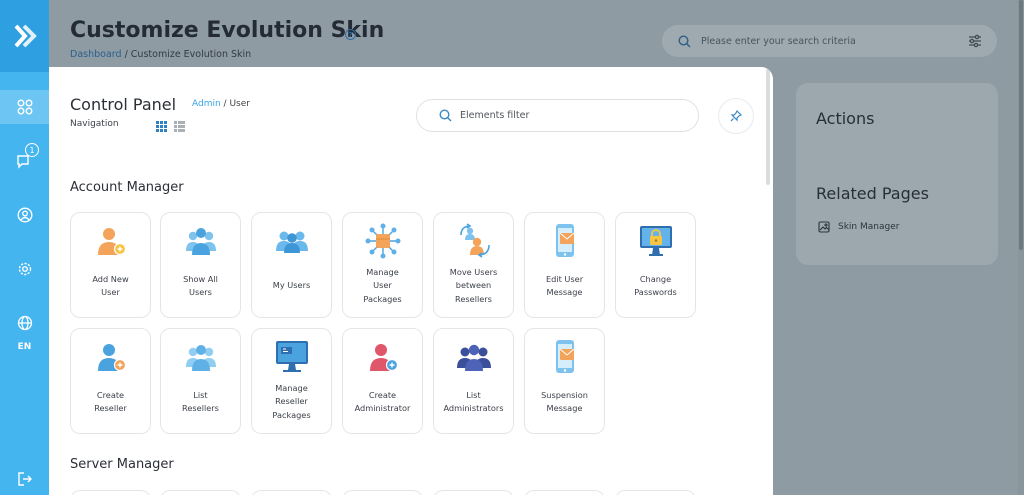 The width and height of the screenshot is (1024, 495). I want to click on tile-label: Create Reseller, so click(110, 401).